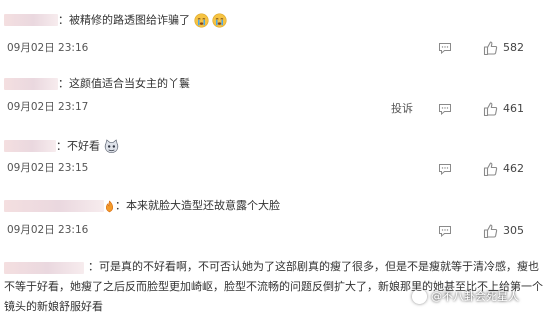 The height and width of the screenshot is (317, 554). What do you see at coordinates (513, 230) in the screenshot?
I see `like-count: 305` at bounding box center [513, 230].